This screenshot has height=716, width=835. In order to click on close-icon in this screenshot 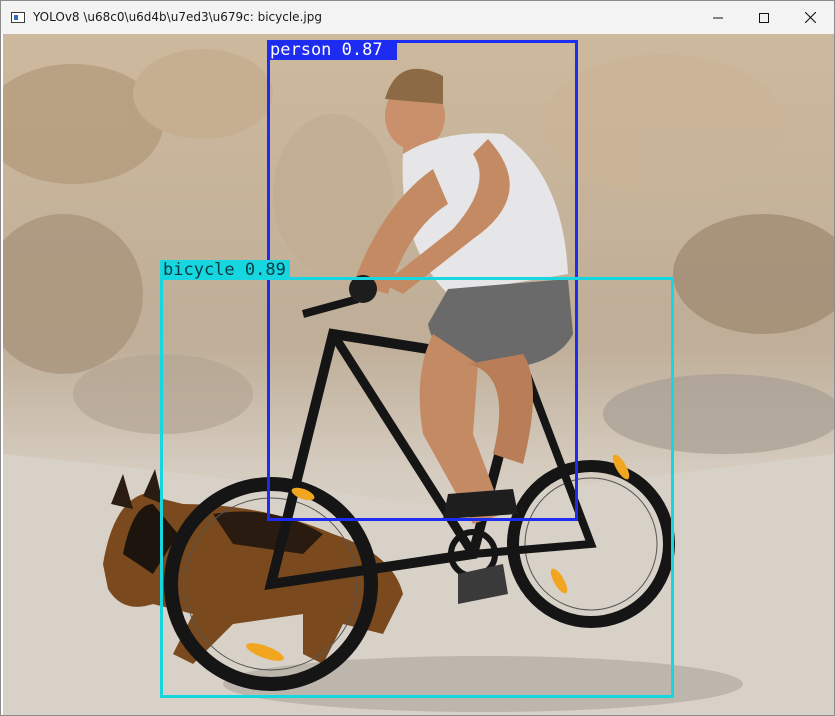, I will do `click(810, 17)`.